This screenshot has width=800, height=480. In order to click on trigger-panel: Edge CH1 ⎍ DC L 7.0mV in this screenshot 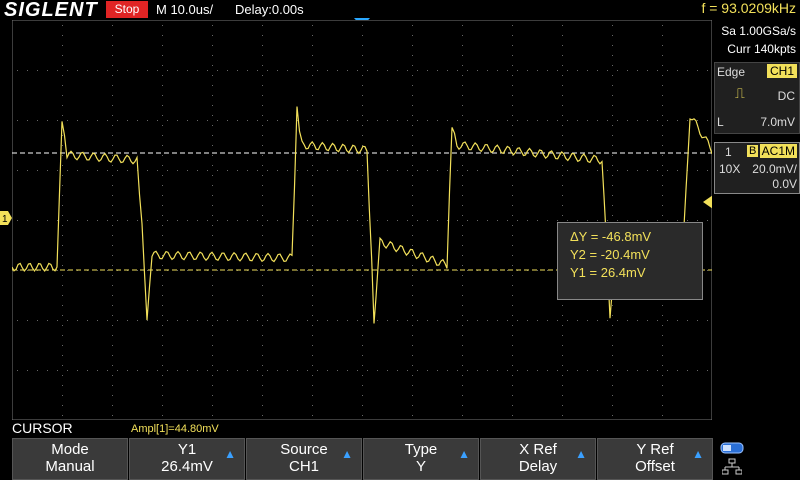, I will do `click(757, 98)`.